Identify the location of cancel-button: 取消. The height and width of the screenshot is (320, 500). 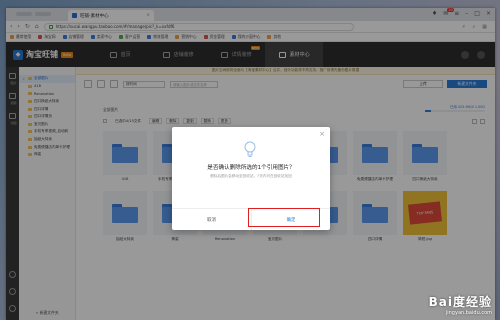
(211, 220).